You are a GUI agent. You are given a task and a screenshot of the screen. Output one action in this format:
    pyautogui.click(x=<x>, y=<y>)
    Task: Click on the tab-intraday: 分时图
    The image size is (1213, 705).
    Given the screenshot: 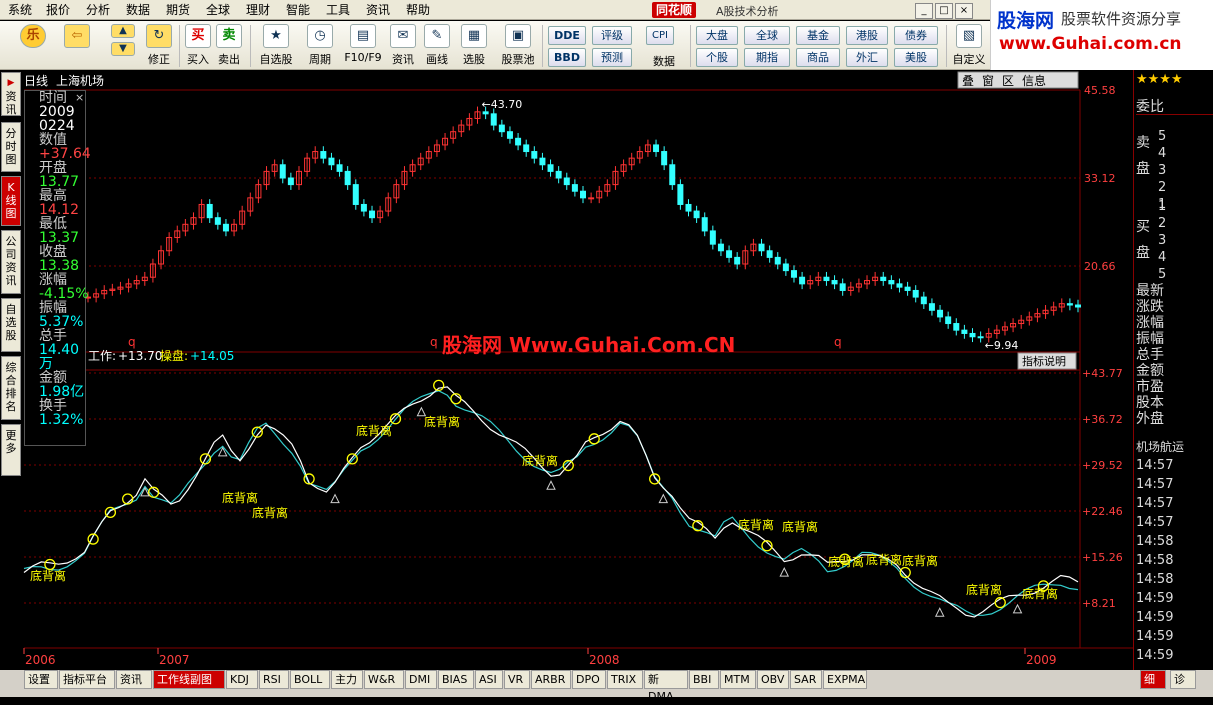 What is the action you would take?
    pyautogui.click(x=11, y=147)
    